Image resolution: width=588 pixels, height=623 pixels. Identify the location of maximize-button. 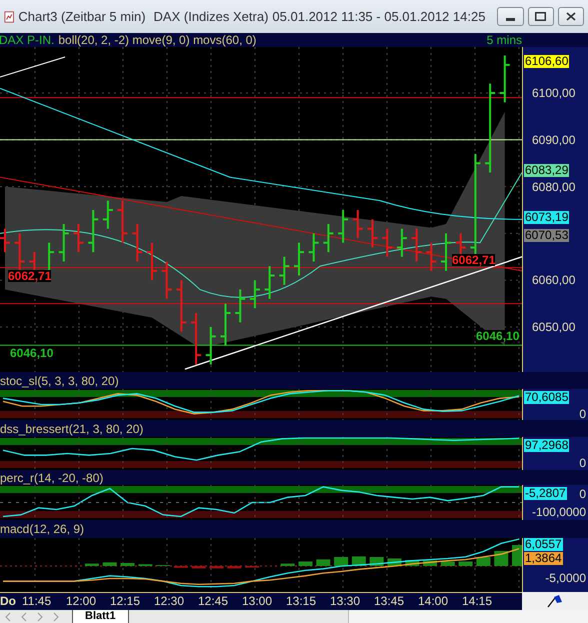
(541, 16).